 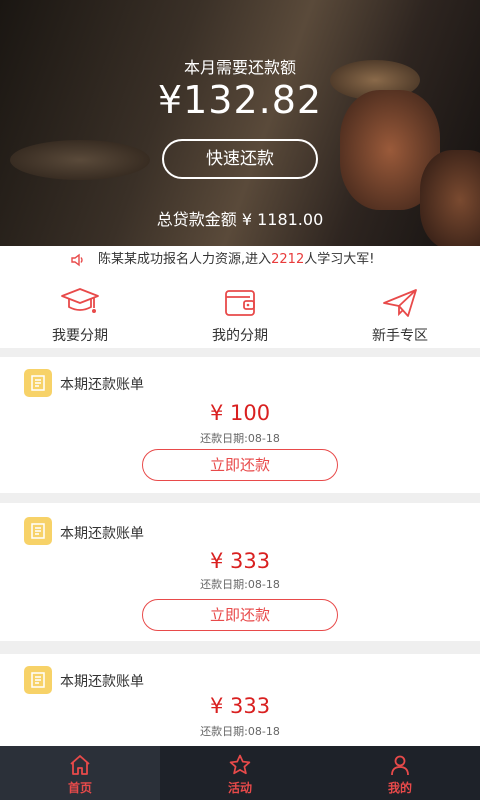 I want to click on menu-item-my-installments: 我的分期, so click(x=240, y=315).